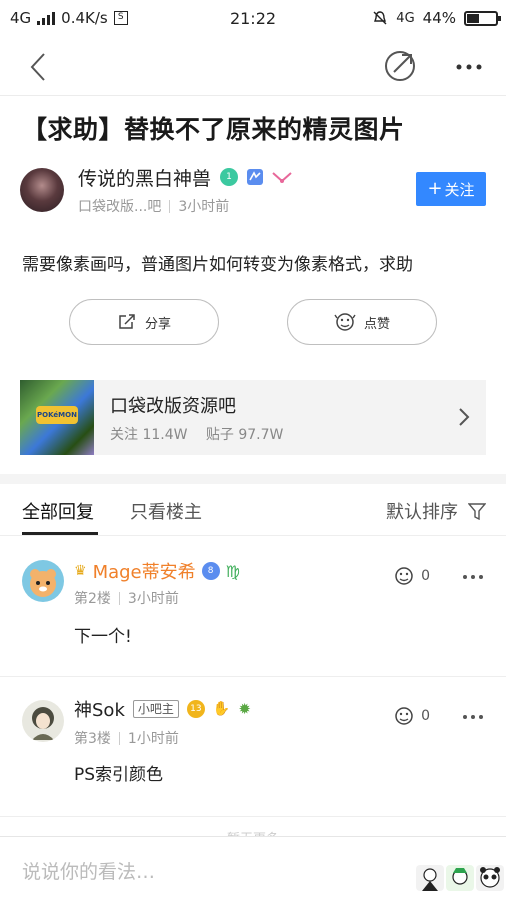 Image resolution: width=506 pixels, height=900 pixels. What do you see at coordinates (110, 18) in the screenshot?
I see `status-left: 4G 0.4K/s S` at bounding box center [110, 18].